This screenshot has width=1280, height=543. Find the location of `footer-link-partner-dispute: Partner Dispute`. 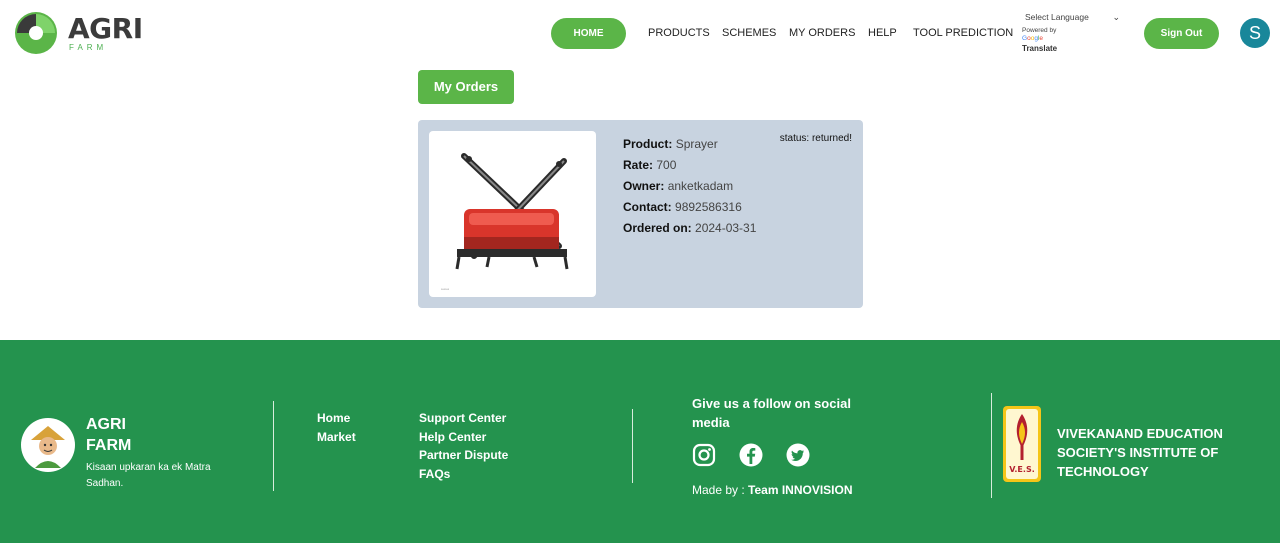

footer-link-partner-dispute: Partner Dispute is located at coordinates (463, 455).